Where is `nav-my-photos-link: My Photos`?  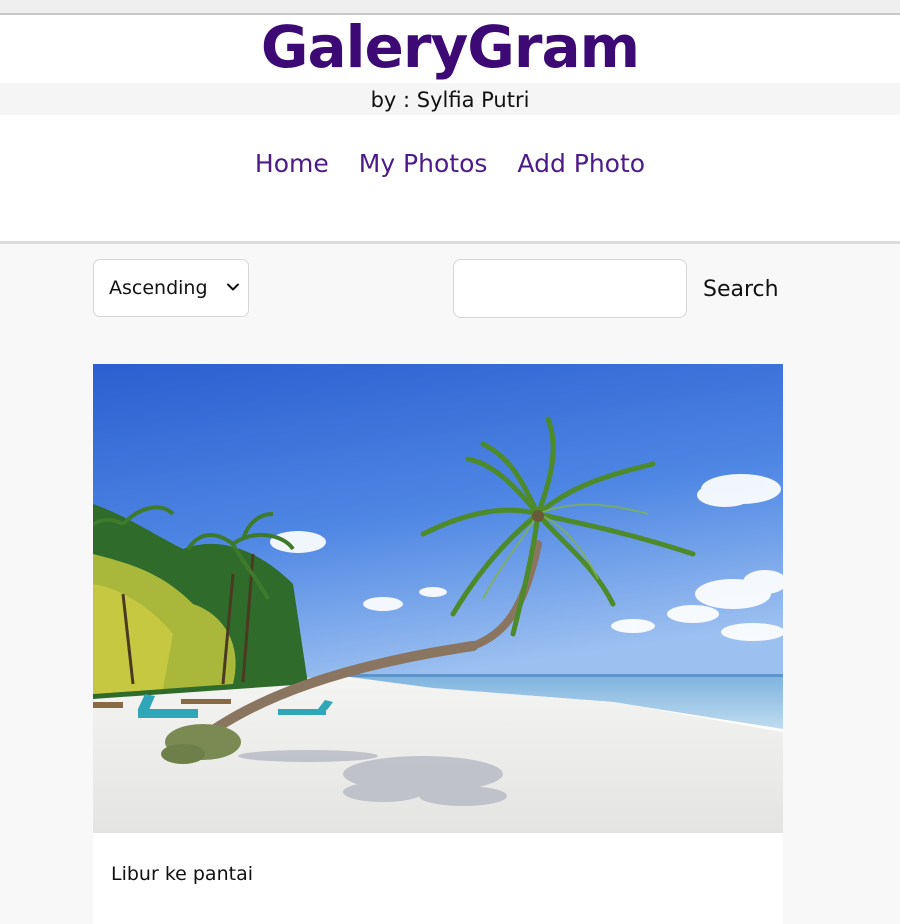 nav-my-photos-link: My Photos is located at coordinates (423, 164).